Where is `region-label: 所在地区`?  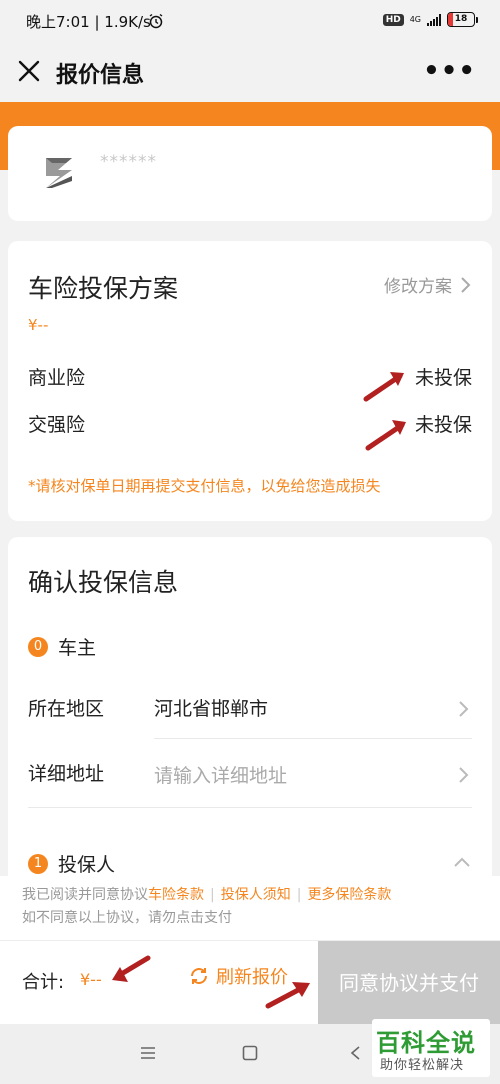 region-label: 所在地区 is located at coordinates (66, 709).